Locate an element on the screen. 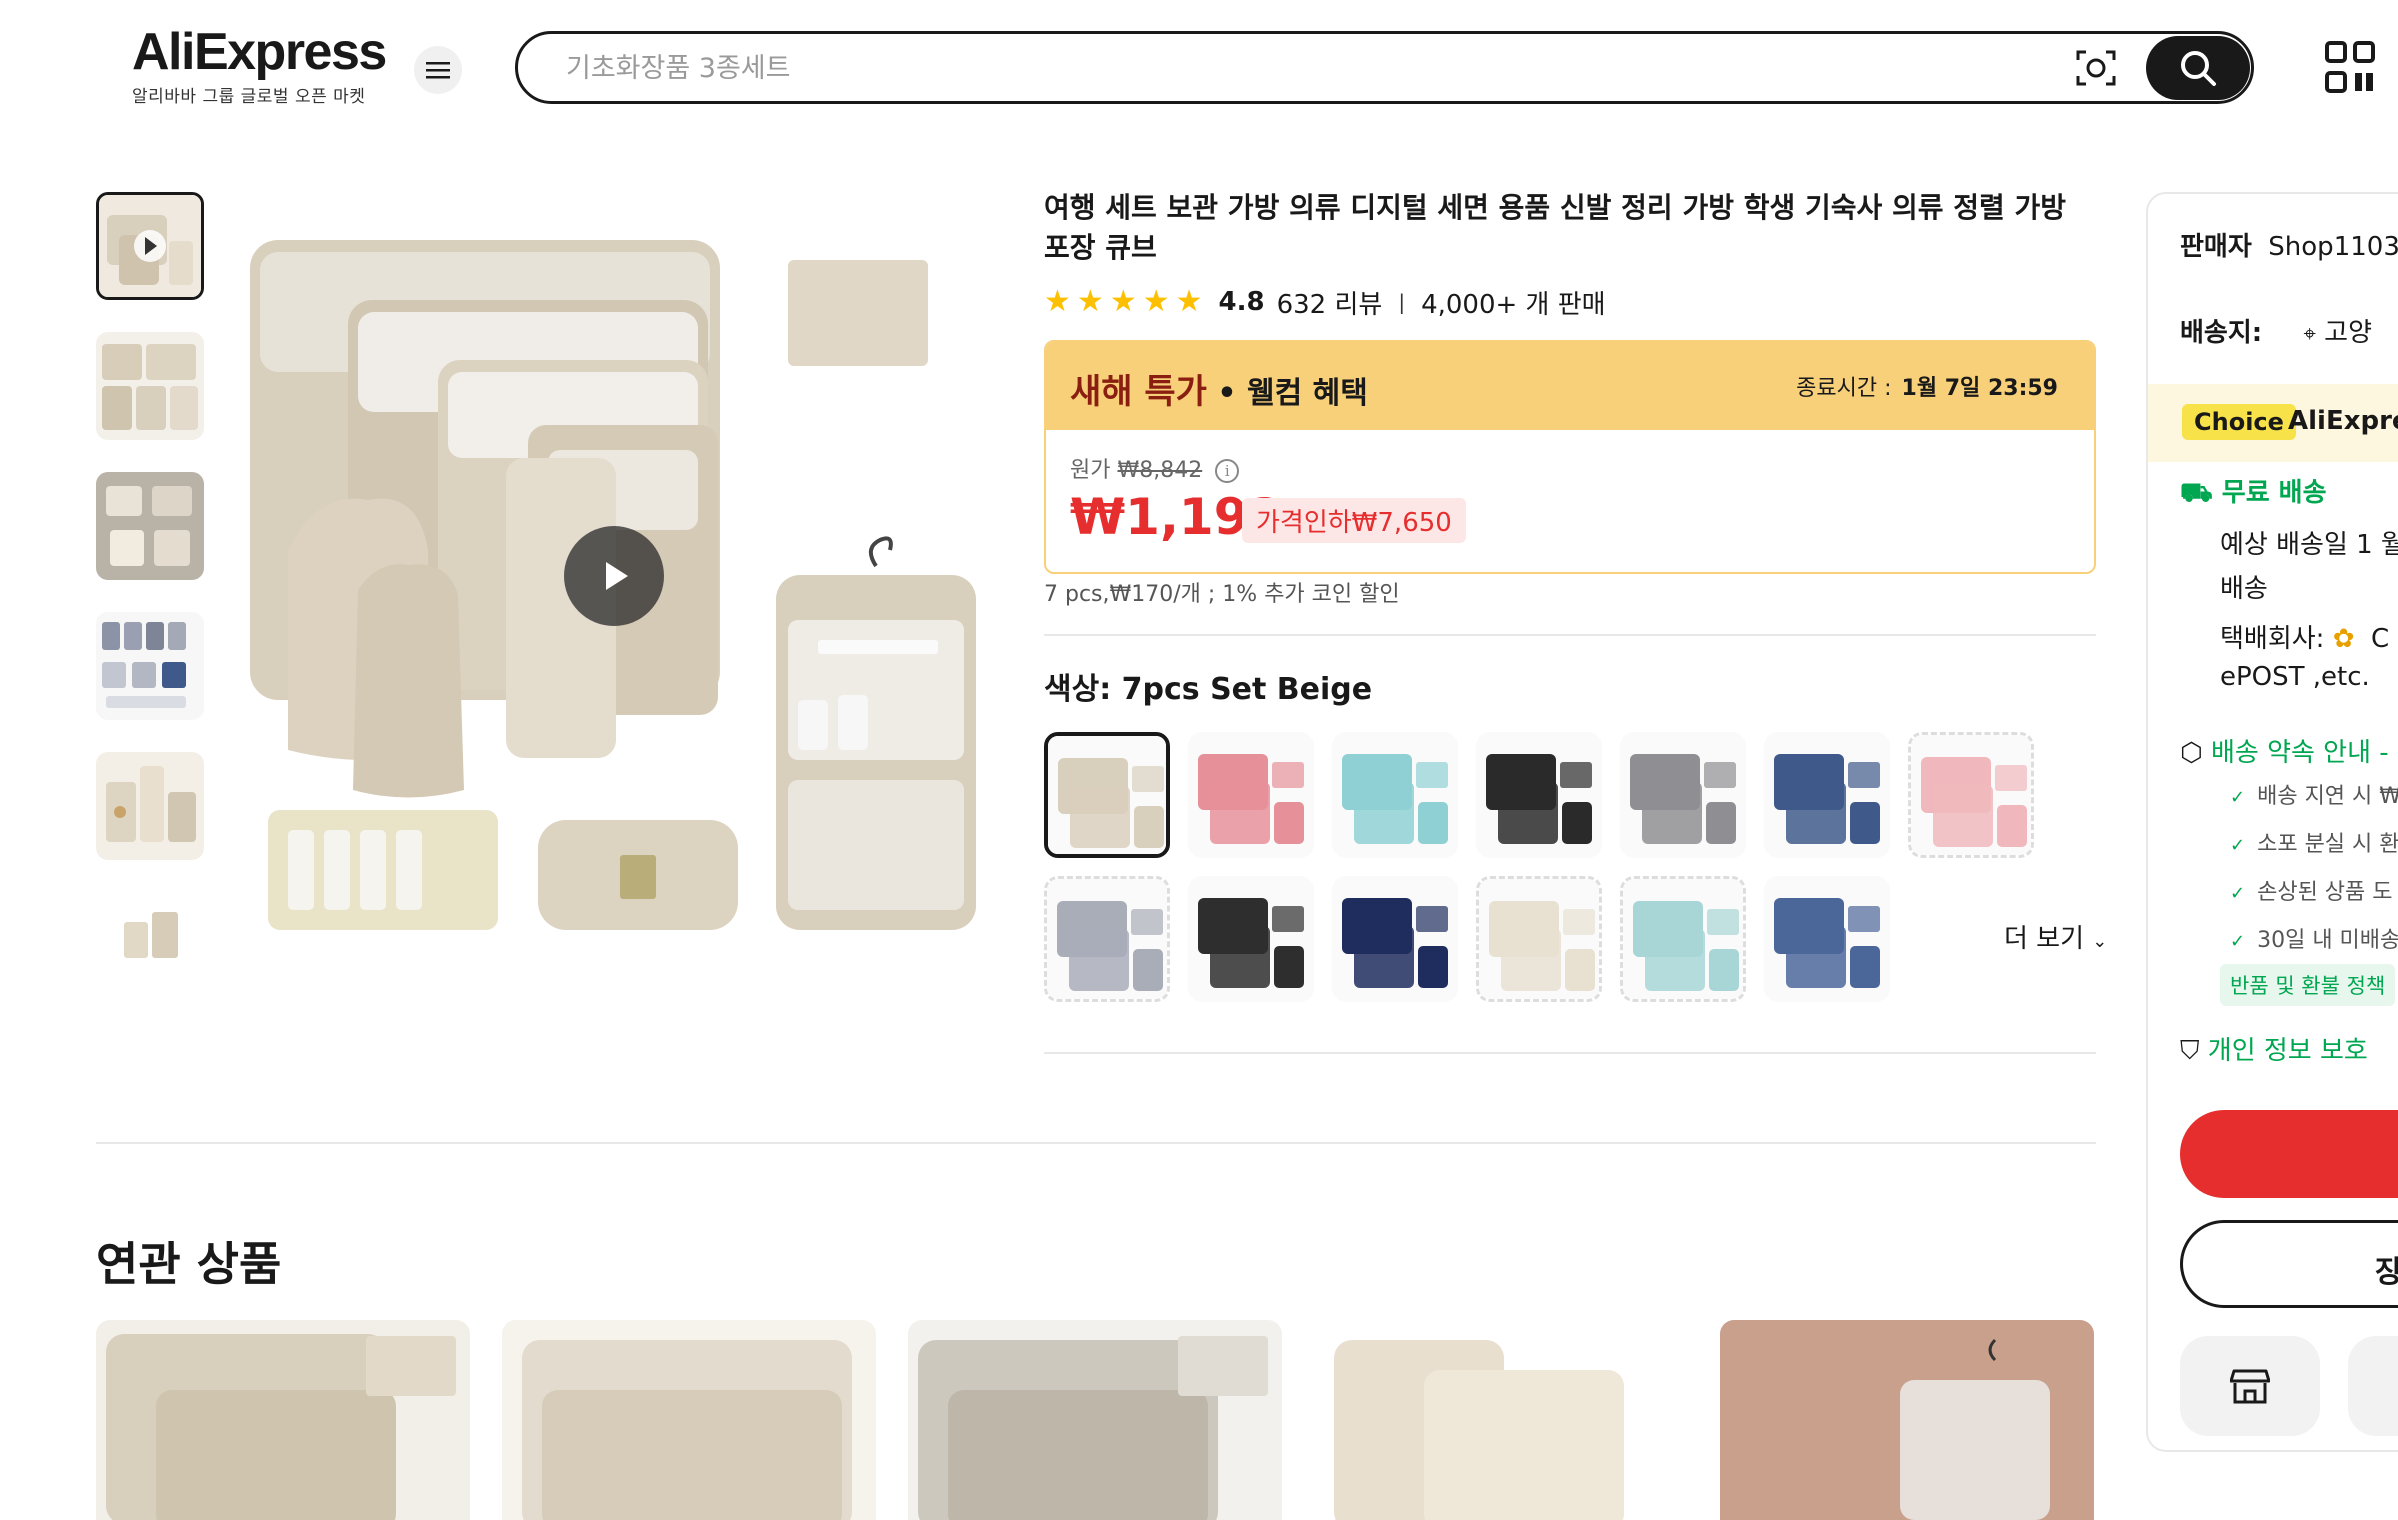 This screenshot has width=2398, height=1520. privacy-link: ⛉ 개인 정보 보호 is located at coordinates (2274, 1048).